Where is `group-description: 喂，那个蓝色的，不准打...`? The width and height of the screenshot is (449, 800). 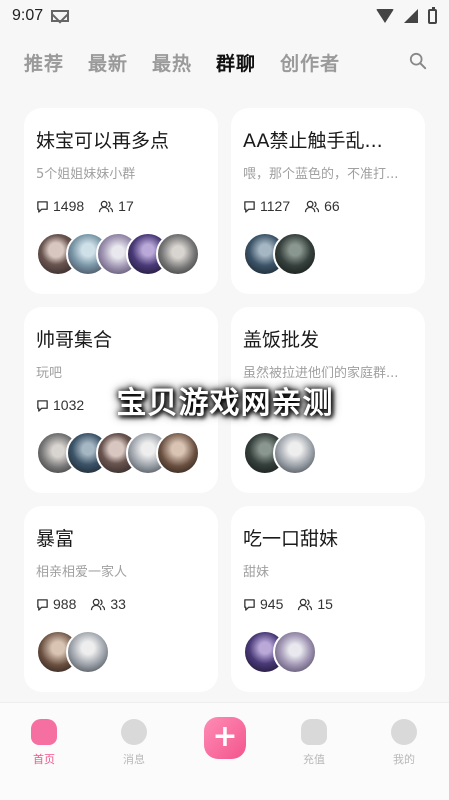 group-description: 喂，那个蓝色的，不准打... is located at coordinates (321, 174).